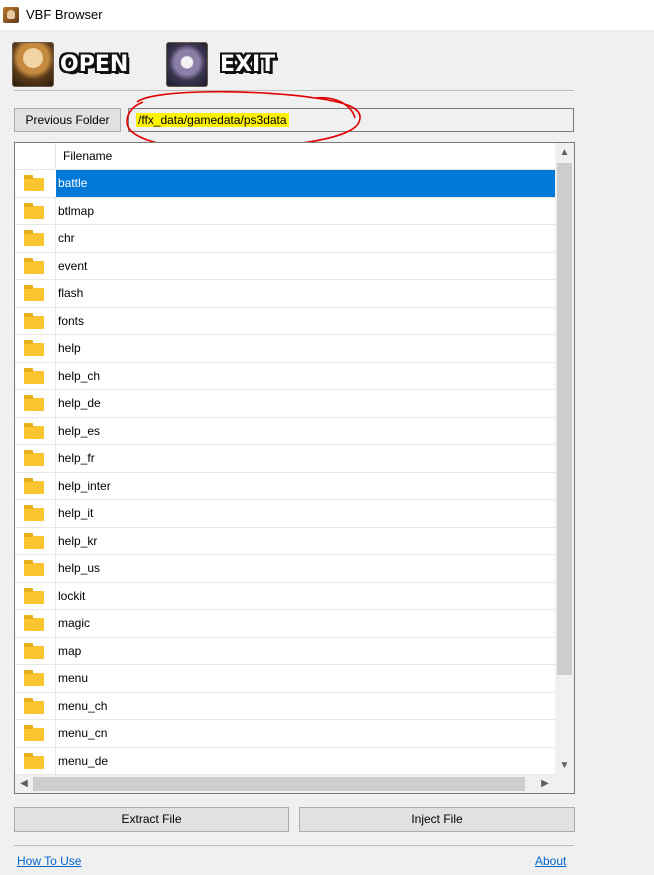  What do you see at coordinates (76, 458) in the screenshot?
I see `list-item-label: help_fr` at bounding box center [76, 458].